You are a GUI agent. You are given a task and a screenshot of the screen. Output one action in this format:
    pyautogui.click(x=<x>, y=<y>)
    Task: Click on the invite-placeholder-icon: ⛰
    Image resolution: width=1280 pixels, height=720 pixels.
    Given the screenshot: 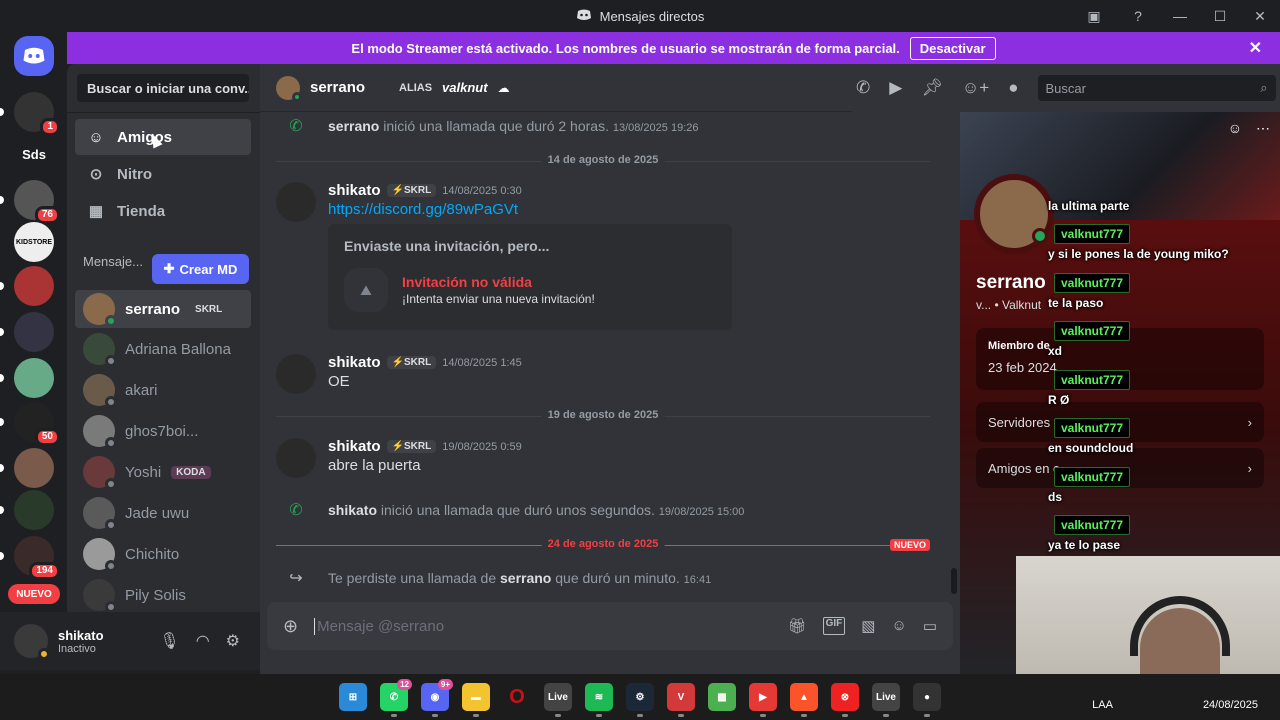 What is the action you would take?
    pyautogui.click(x=366, y=290)
    